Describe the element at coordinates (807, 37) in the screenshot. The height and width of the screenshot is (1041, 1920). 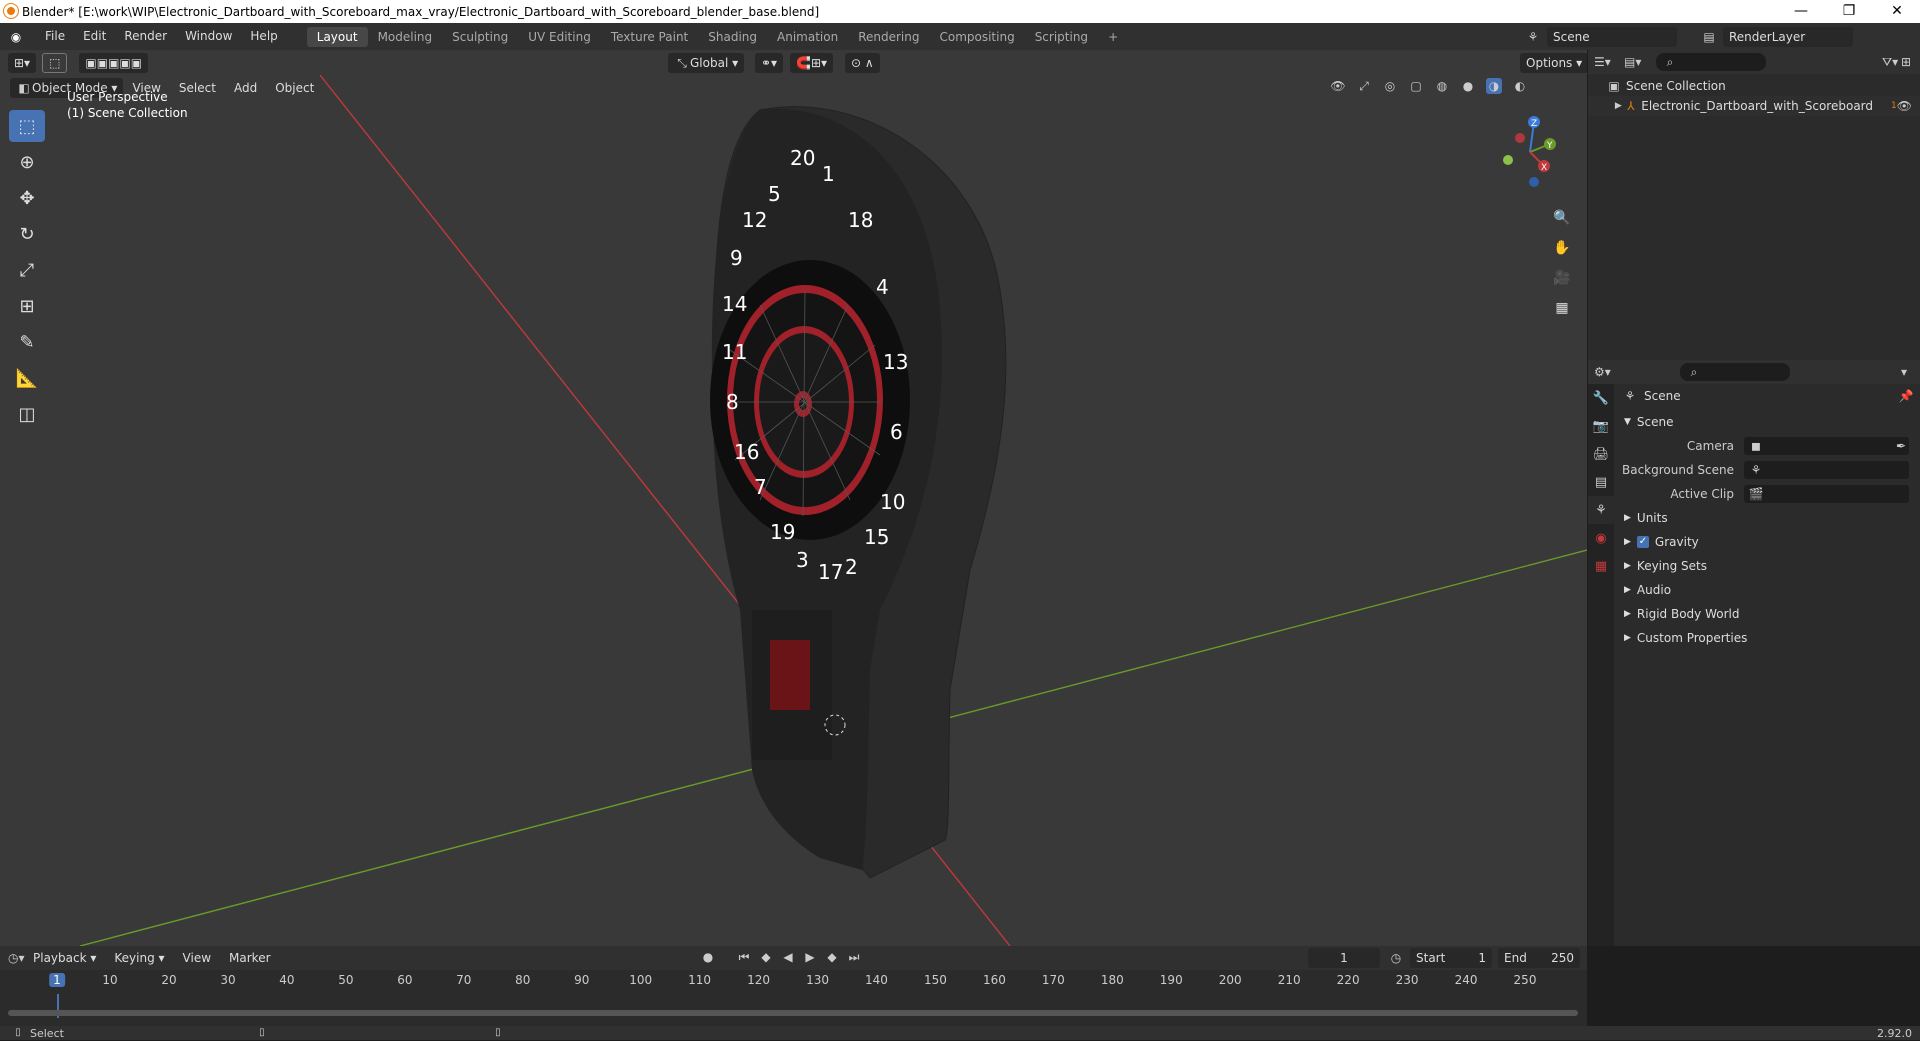
I see `tab-animation: Animation` at that location.